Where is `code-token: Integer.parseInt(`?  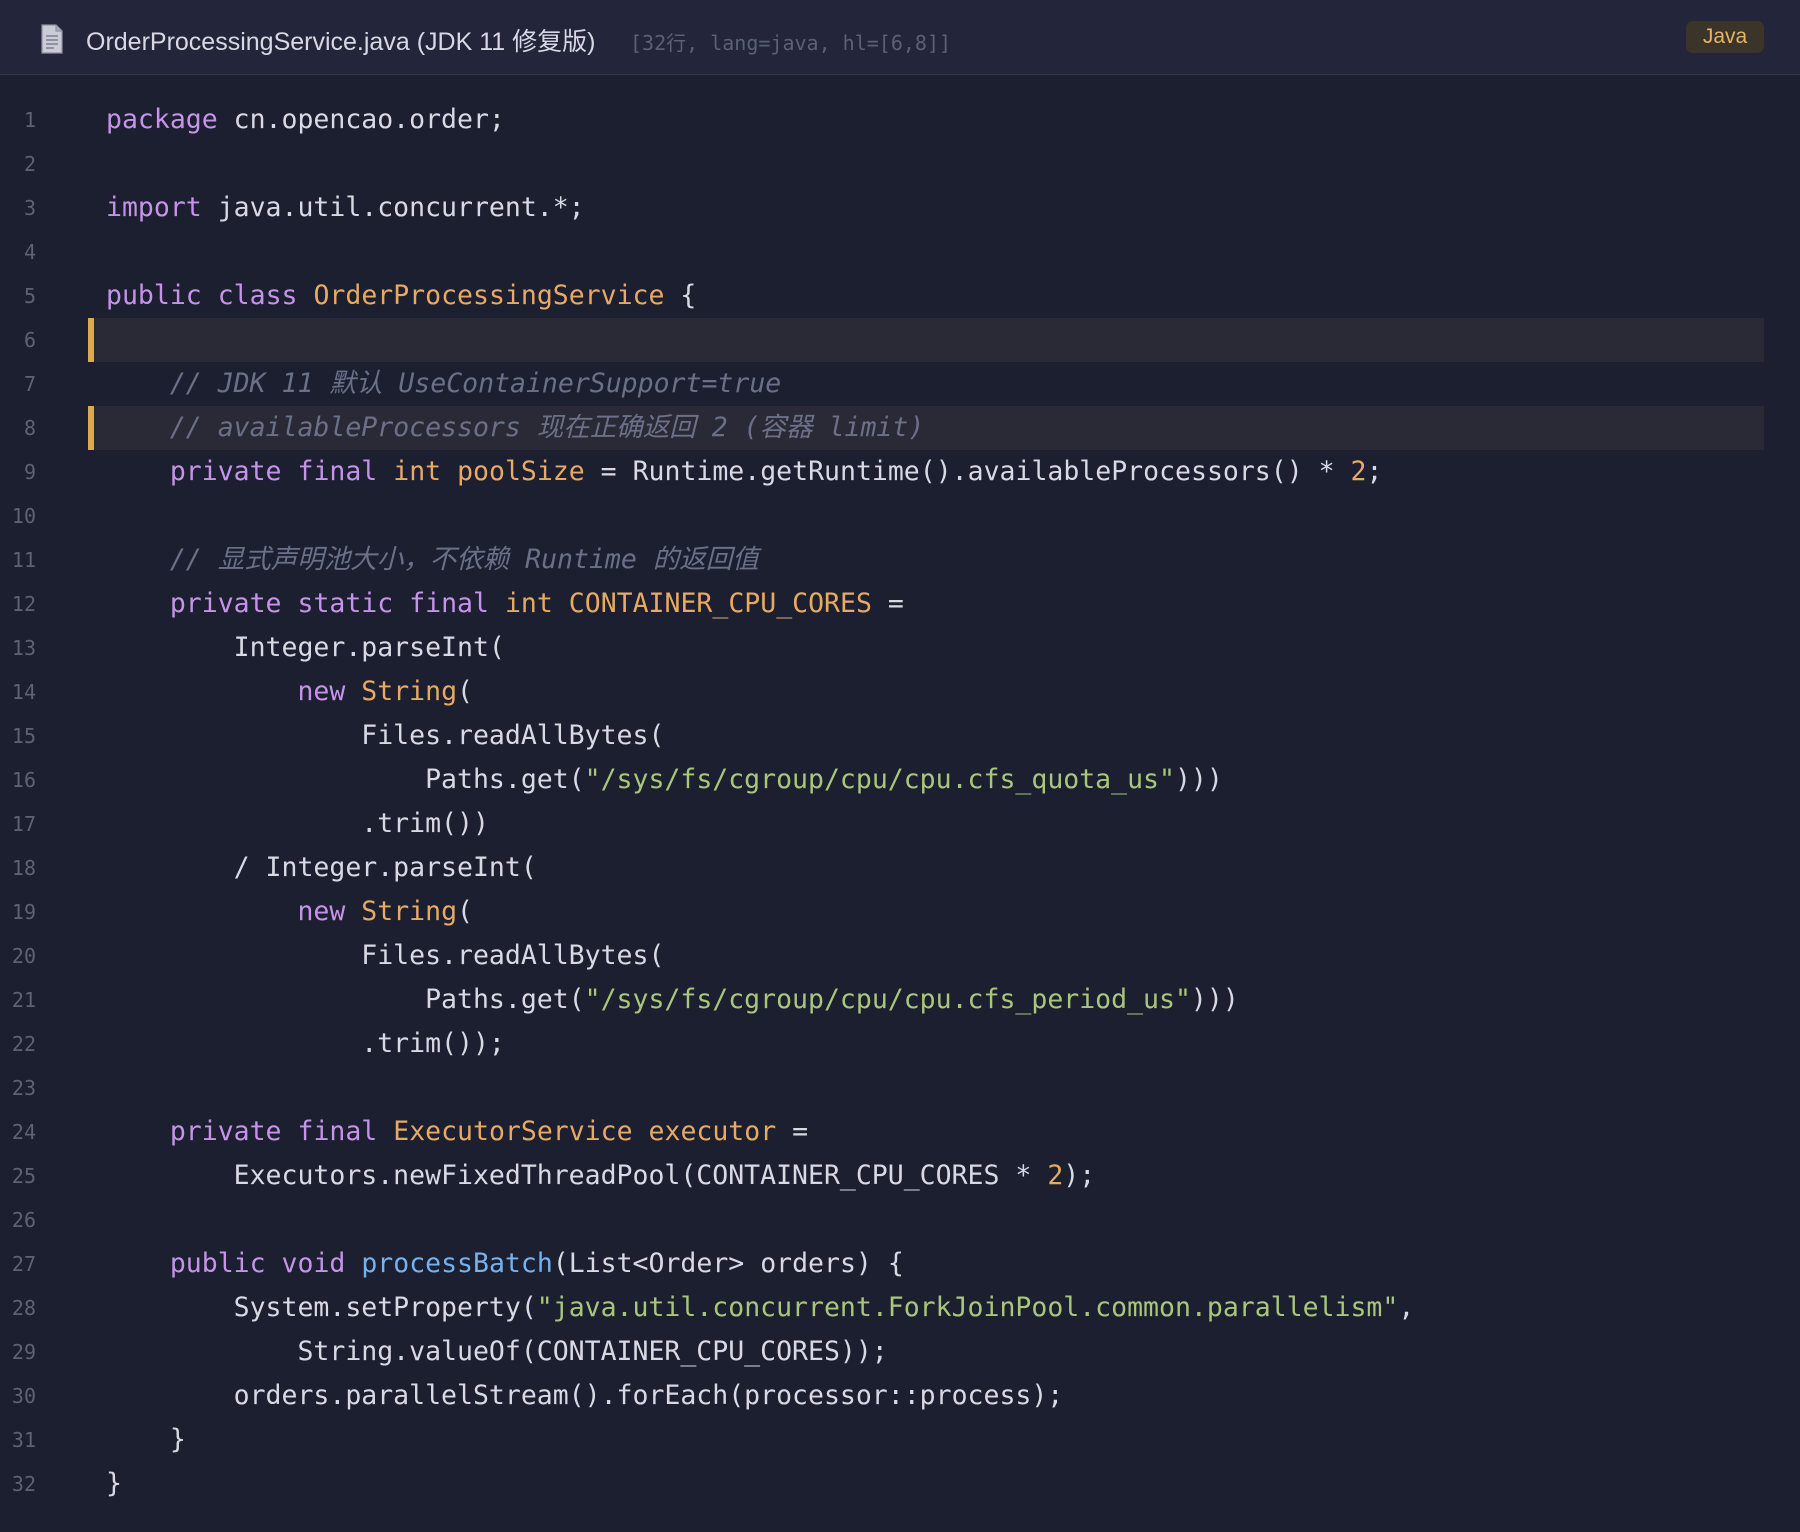 code-token: Integer.parseInt( is located at coordinates (305, 647).